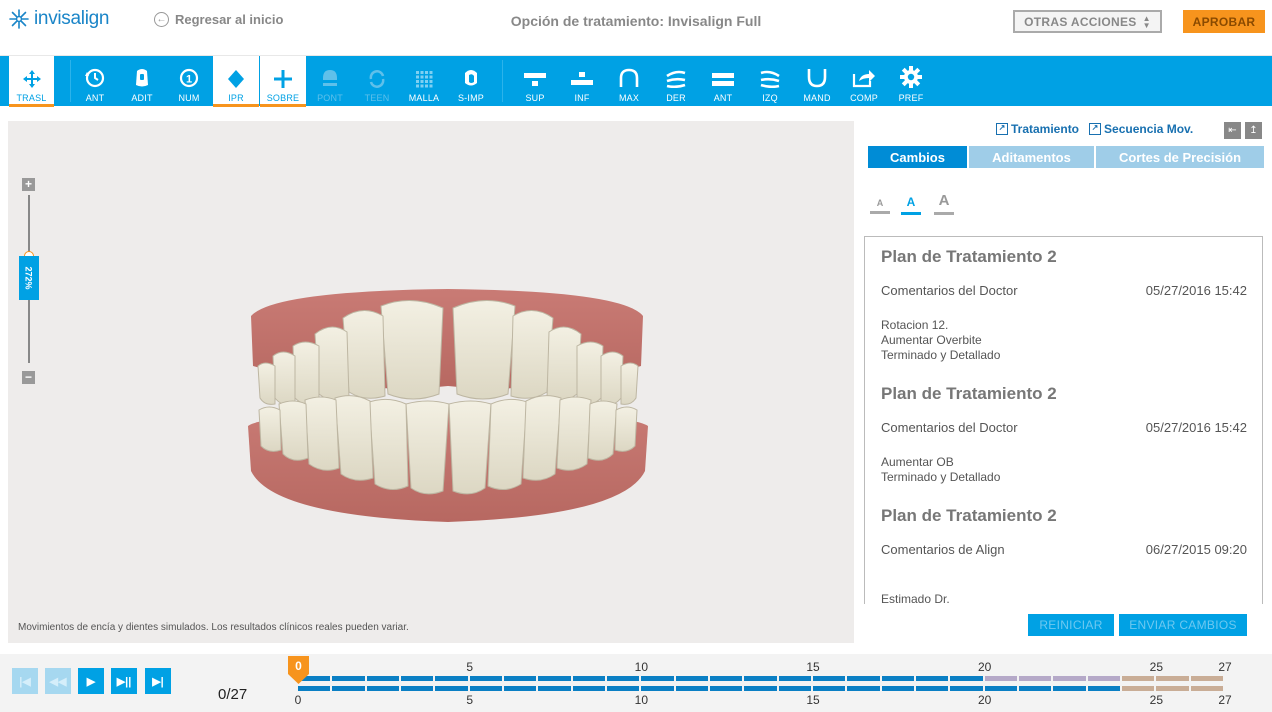 The width and height of the screenshot is (1272, 712). I want to click on first-stage-icon: |◀, so click(25, 681).